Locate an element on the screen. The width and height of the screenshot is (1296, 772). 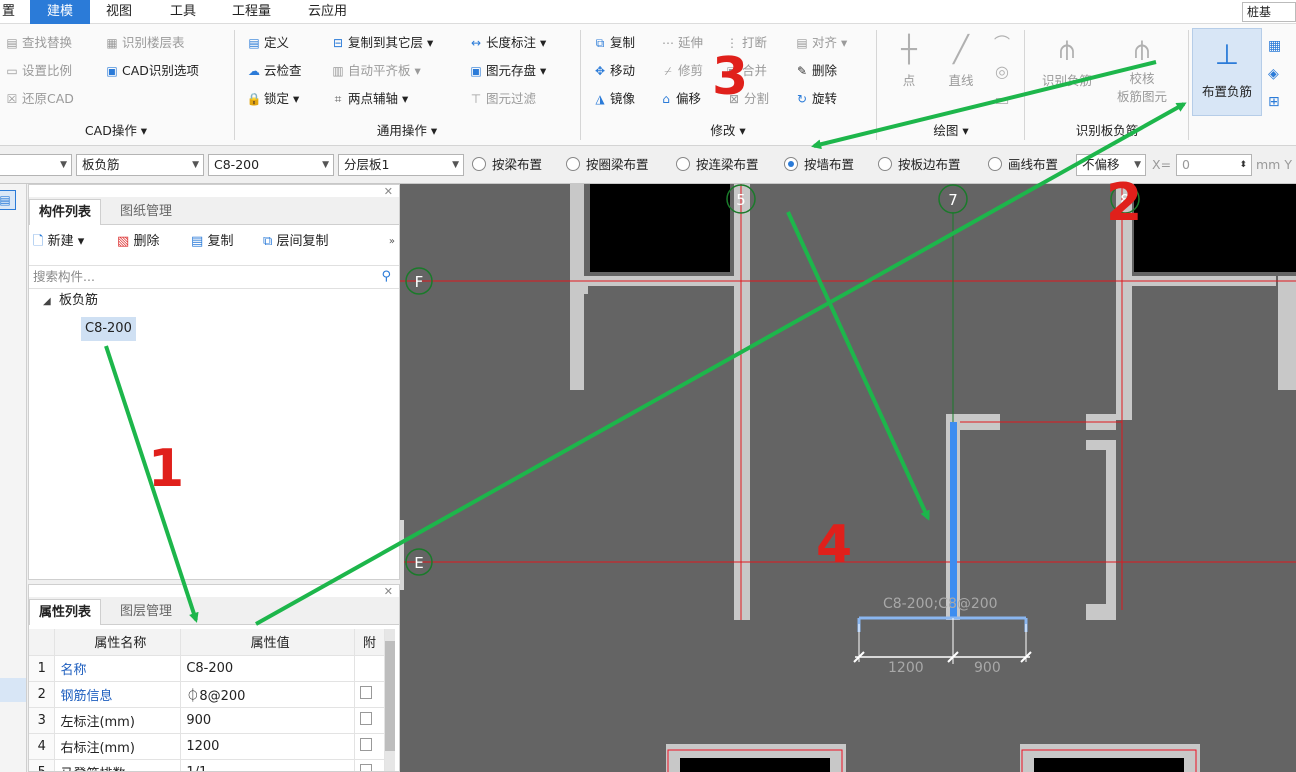
trim-button: ⌿ 修剪 is located at coordinates (681, 71).